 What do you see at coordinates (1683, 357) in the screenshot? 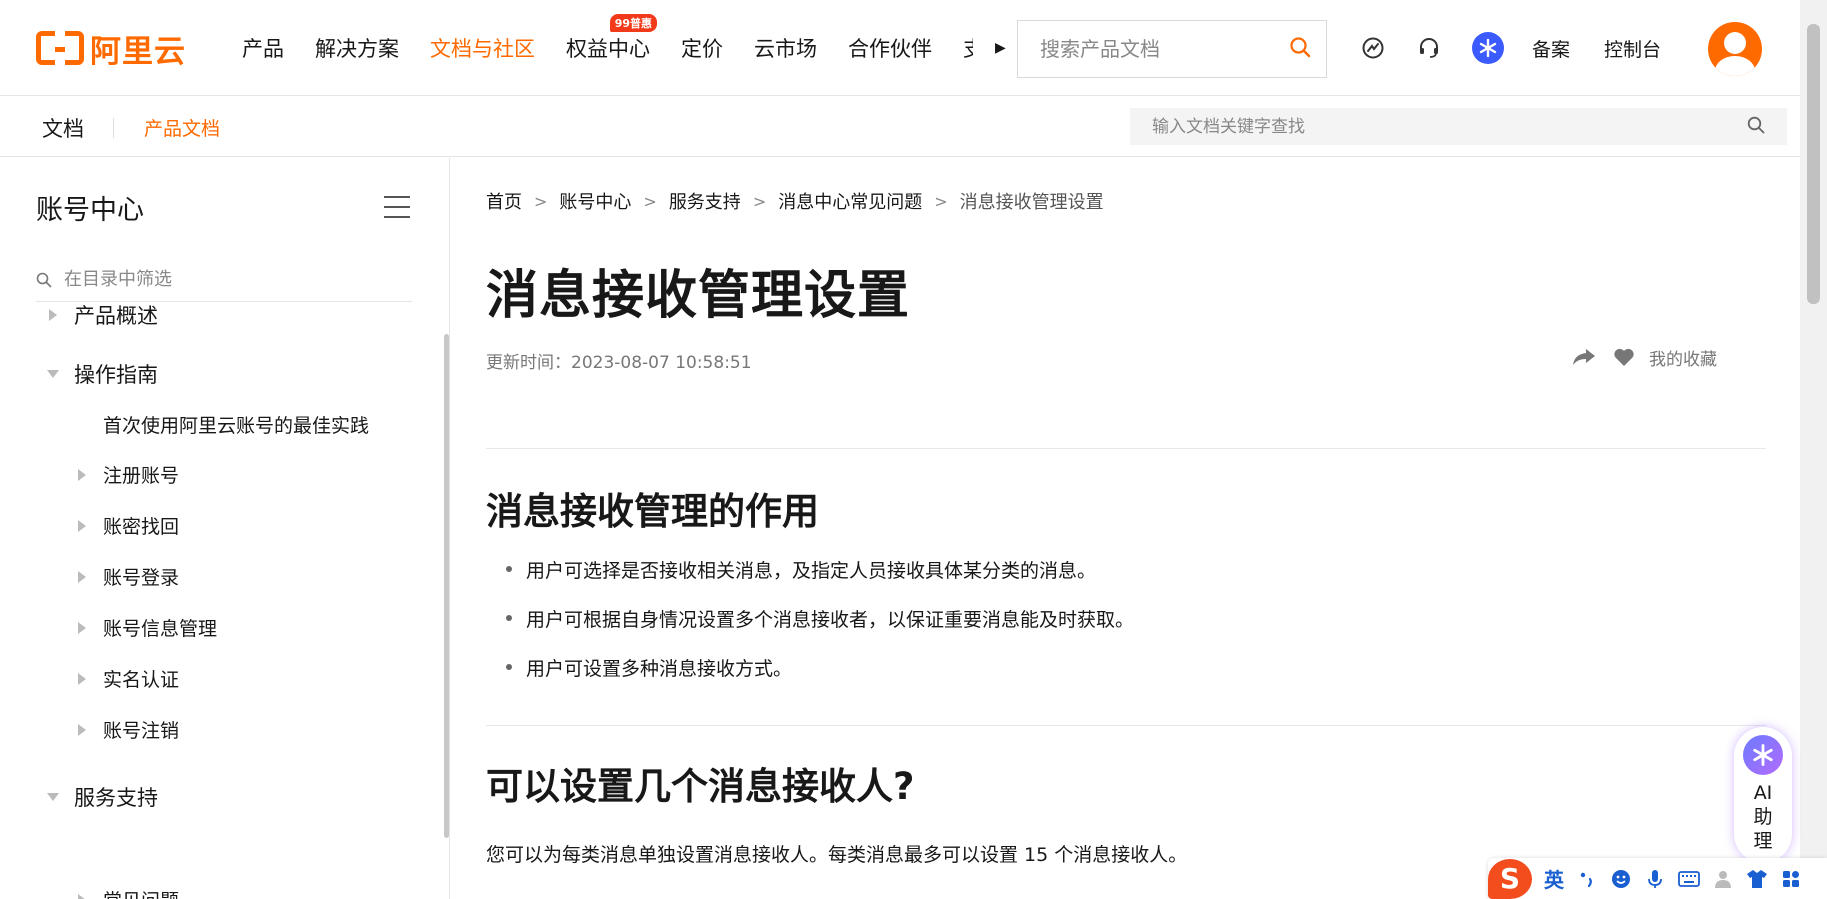
I see `my-favorites-link: 我的收藏` at bounding box center [1683, 357].